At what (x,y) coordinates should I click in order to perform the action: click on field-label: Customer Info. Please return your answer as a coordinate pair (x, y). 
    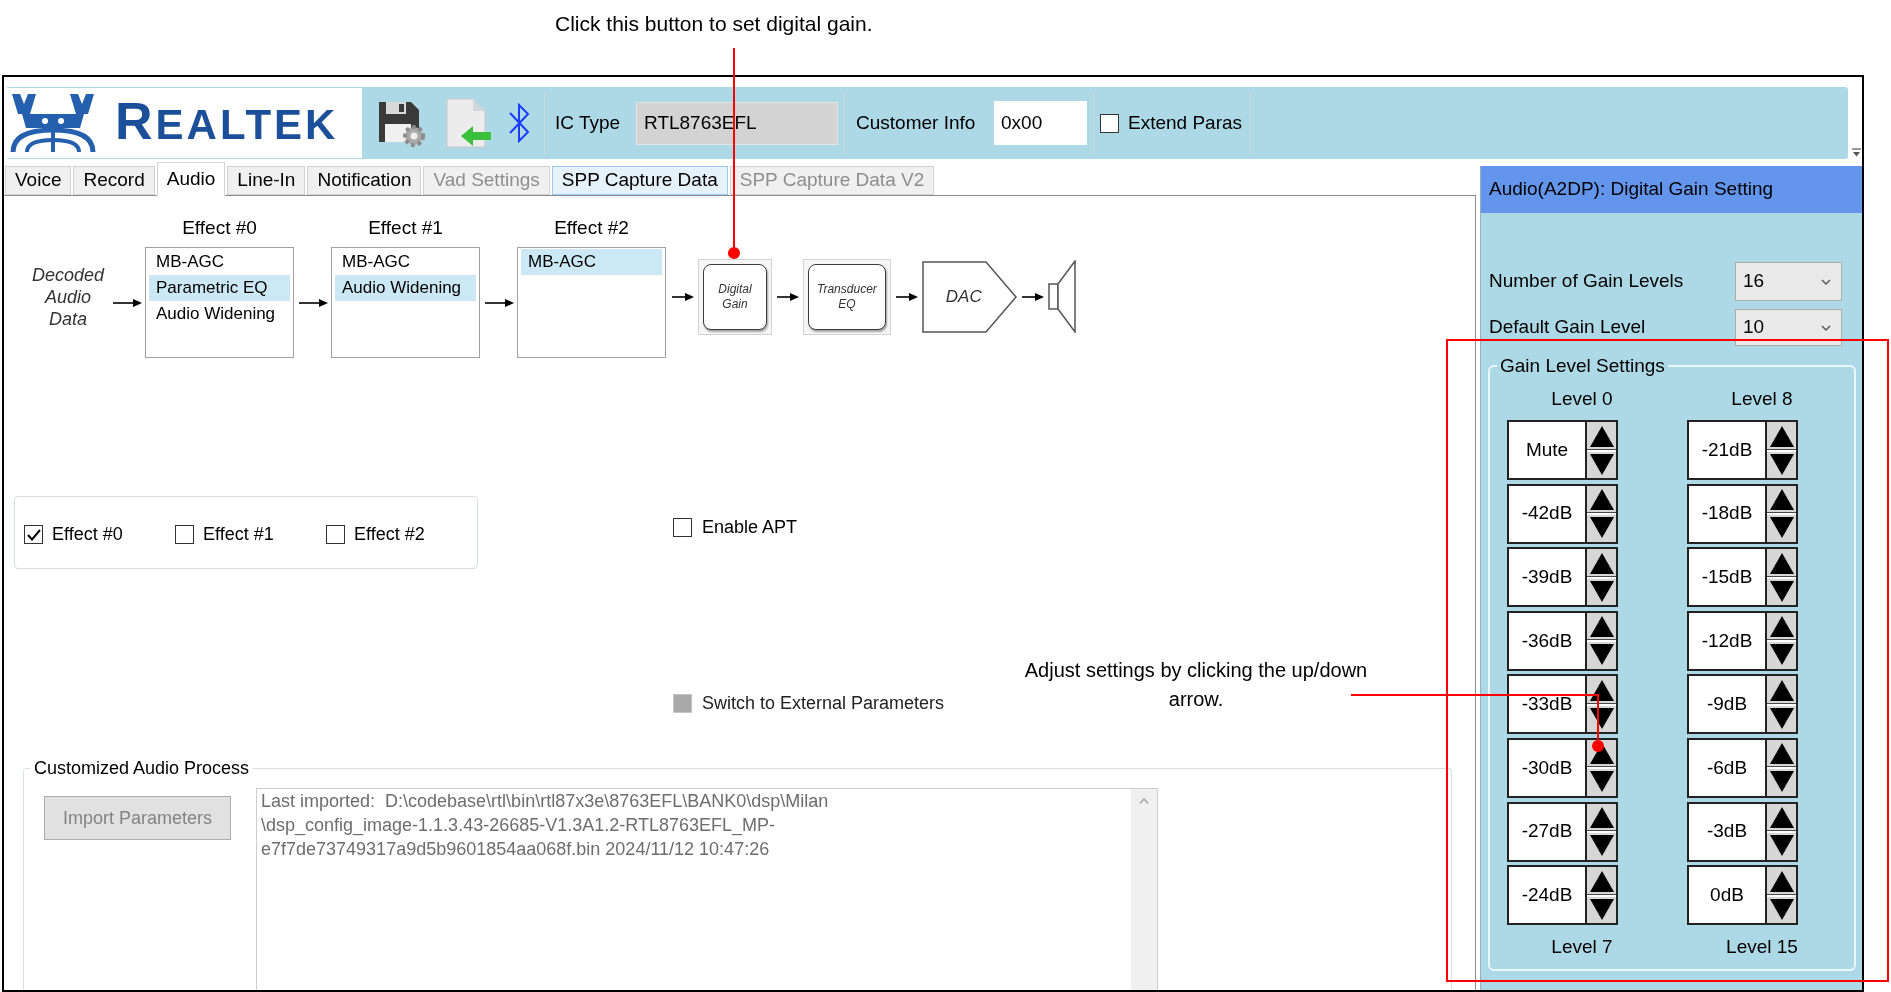
    Looking at the image, I should click on (916, 122).